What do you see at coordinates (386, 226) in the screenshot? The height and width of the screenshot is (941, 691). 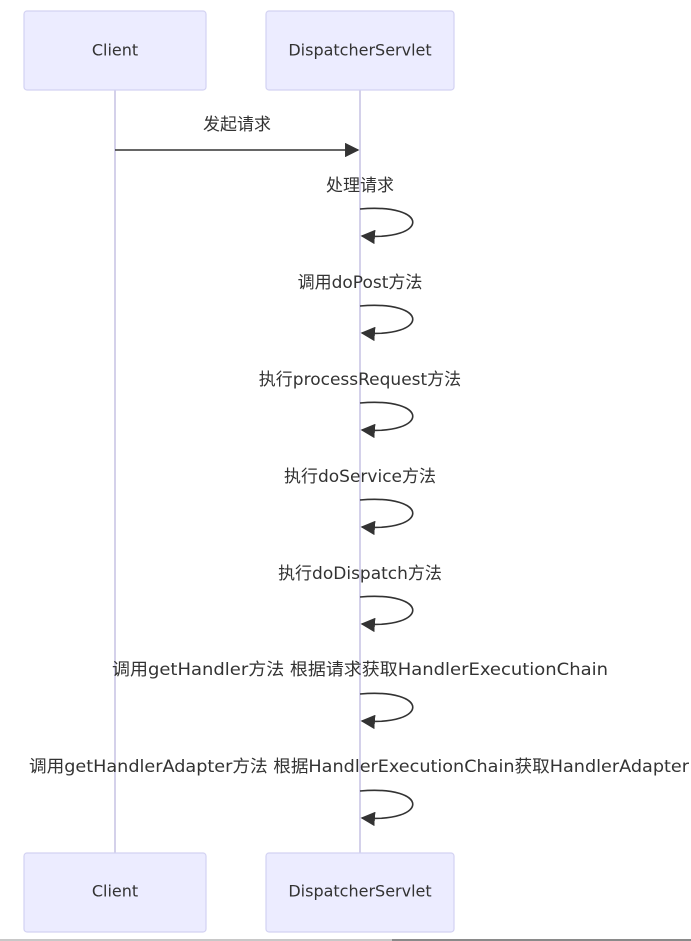 I see `self-message-handle-request-arrow` at bounding box center [386, 226].